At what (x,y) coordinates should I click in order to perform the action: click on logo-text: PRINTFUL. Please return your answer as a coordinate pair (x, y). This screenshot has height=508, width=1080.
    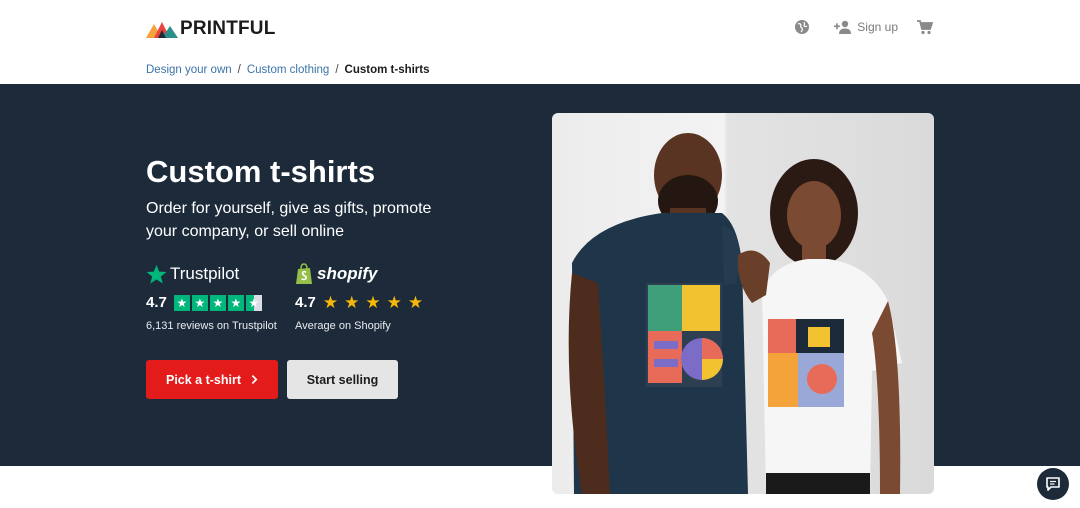
    Looking at the image, I should click on (228, 28).